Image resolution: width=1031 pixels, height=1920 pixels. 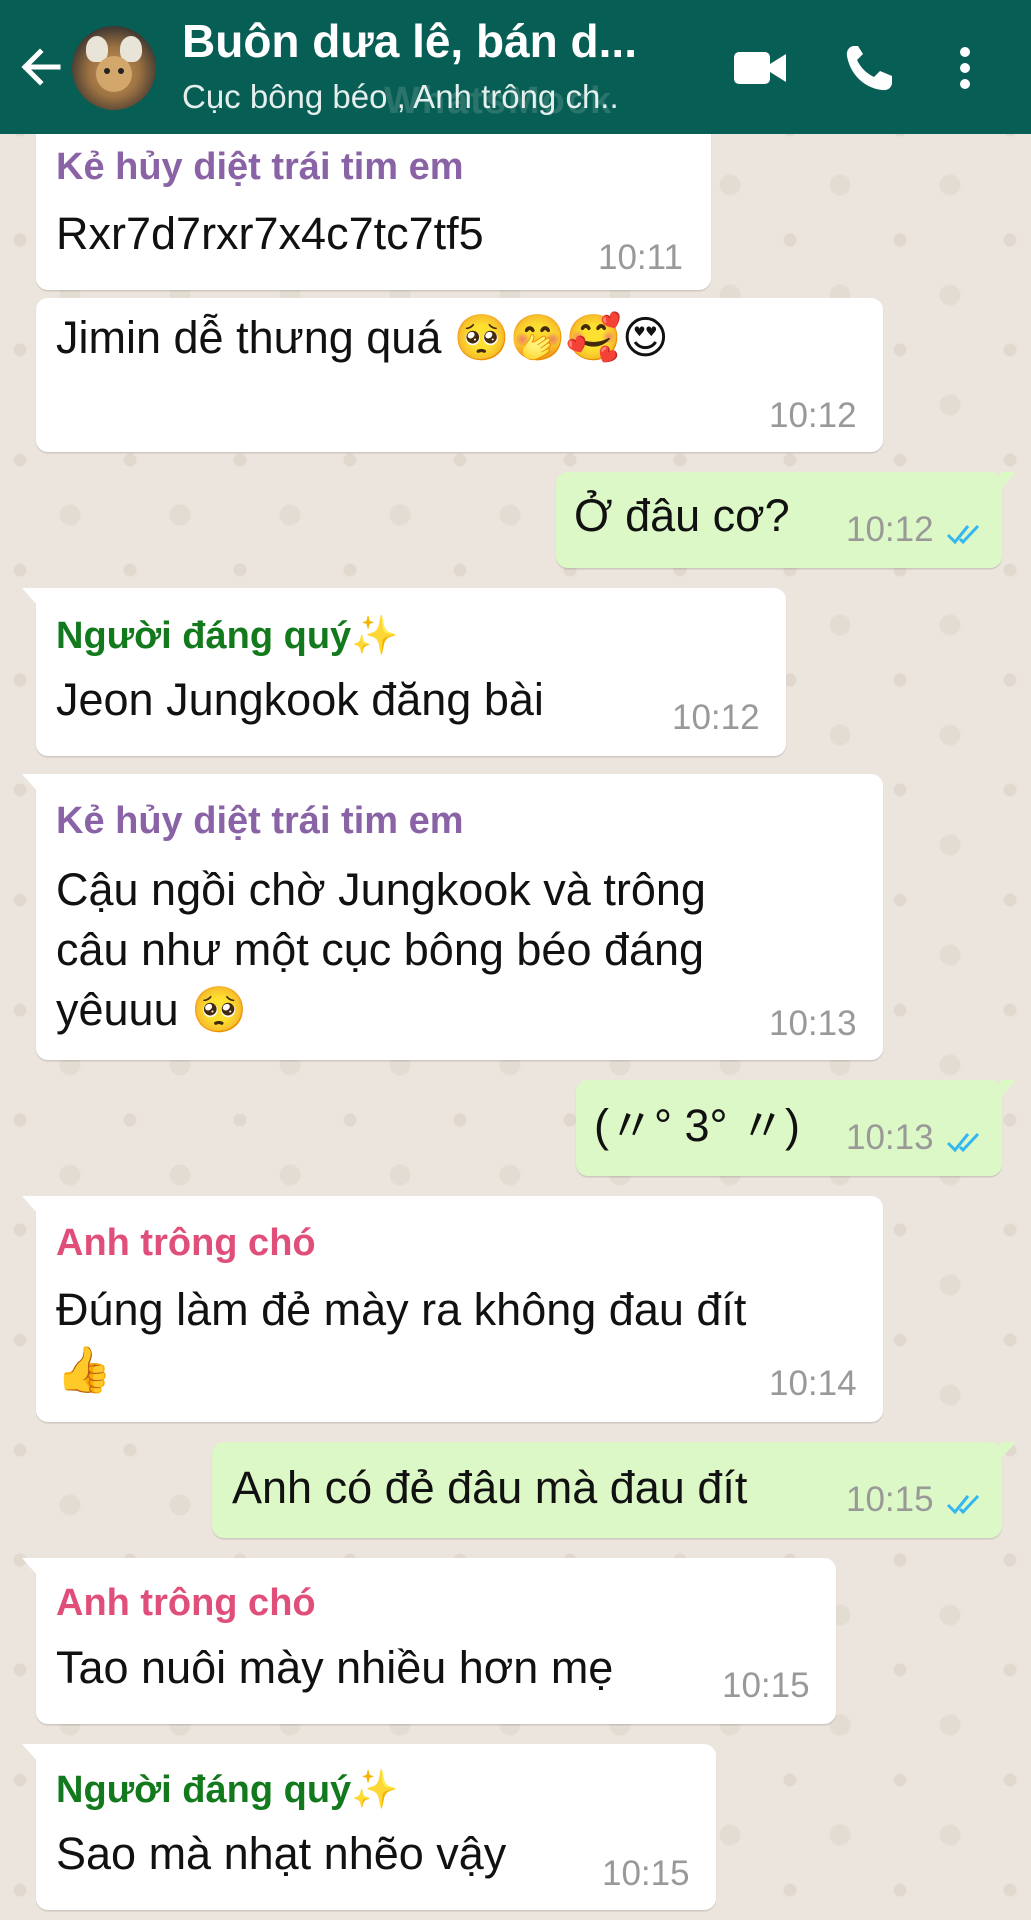 What do you see at coordinates (697, 1125) in the screenshot?
I see `message-text: (〃° 3° 〃)` at bounding box center [697, 1125].